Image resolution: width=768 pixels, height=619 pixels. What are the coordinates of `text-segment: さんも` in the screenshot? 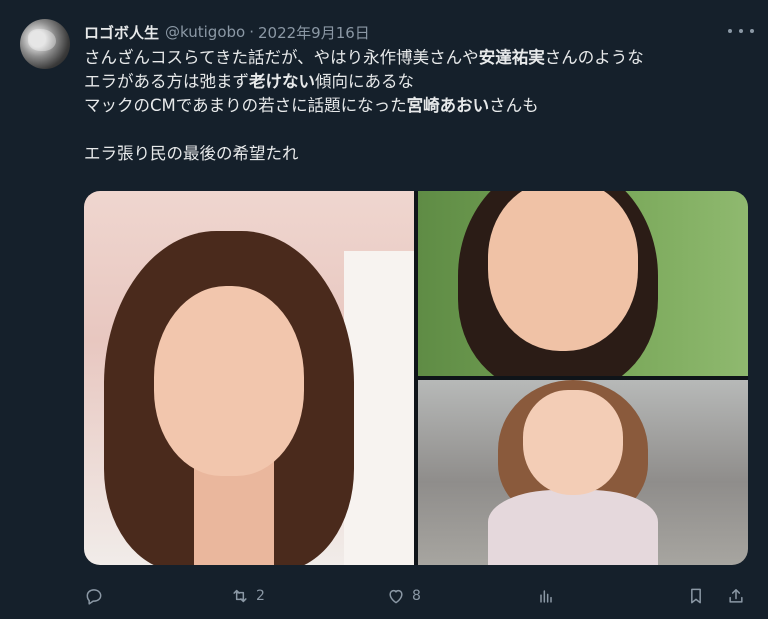 It's located at (514, 105).